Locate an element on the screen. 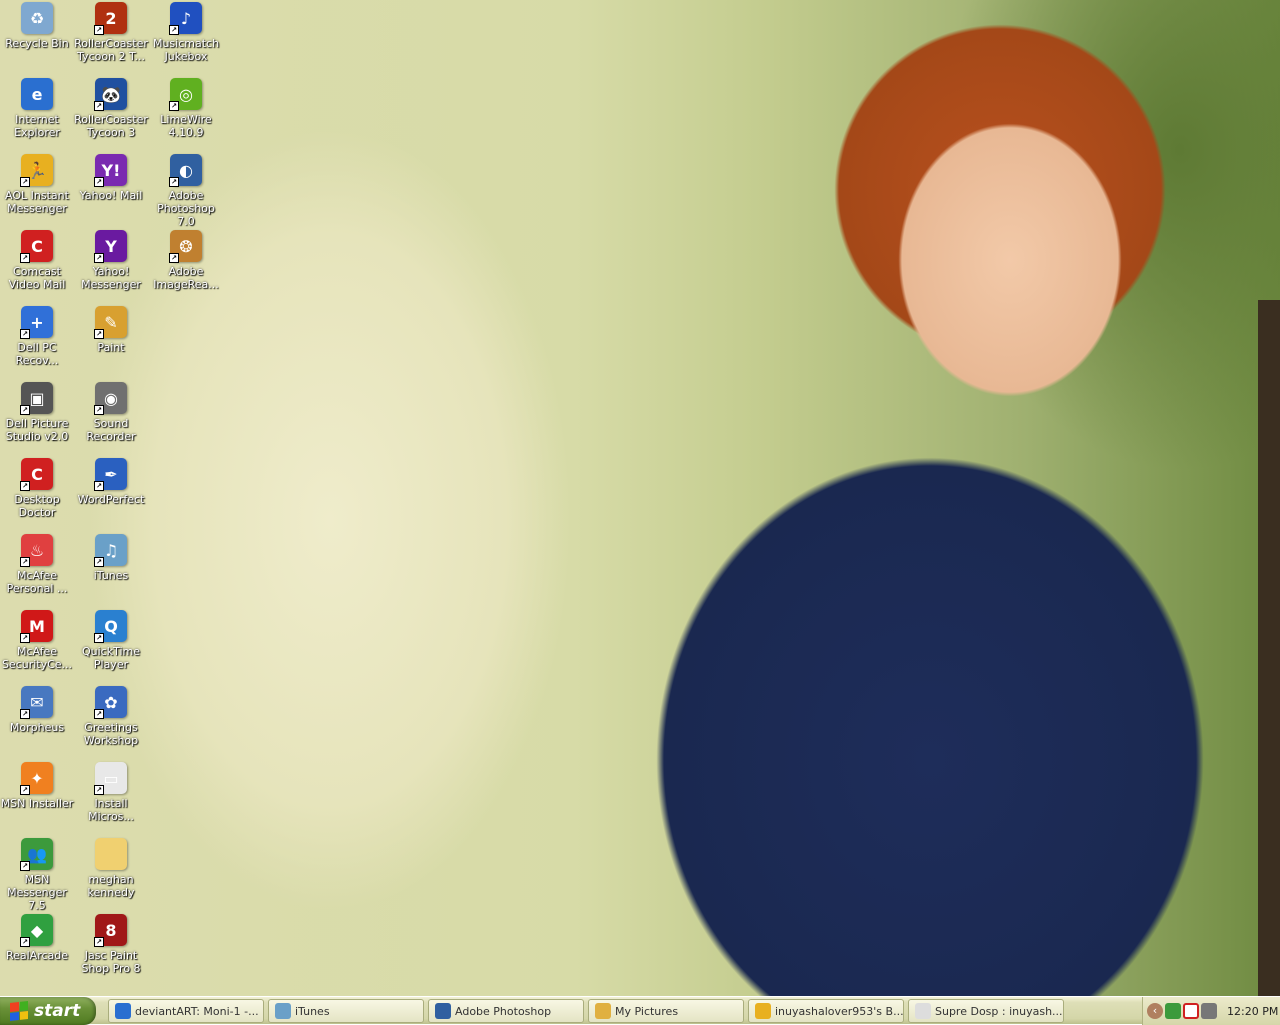 The width and height of the screenshot is (1280, 1025). app-icon: Y! ↗ is located at coordinates (110, 170).